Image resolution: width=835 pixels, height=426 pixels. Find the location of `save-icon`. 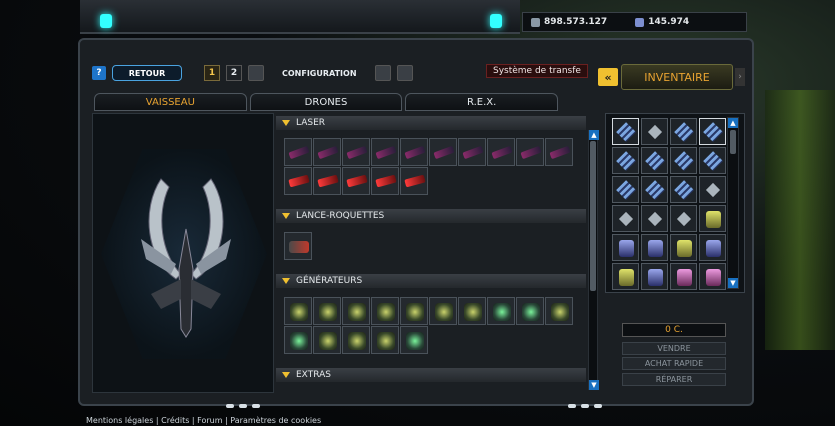

save-icon is located at coordinates (382, 73).